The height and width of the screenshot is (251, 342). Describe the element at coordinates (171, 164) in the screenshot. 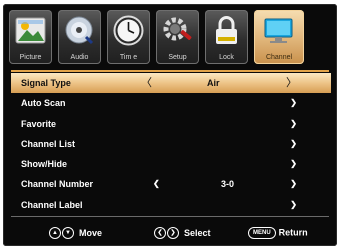

I see `menu-item-show-hide: Show/Hide ❯` at that location.